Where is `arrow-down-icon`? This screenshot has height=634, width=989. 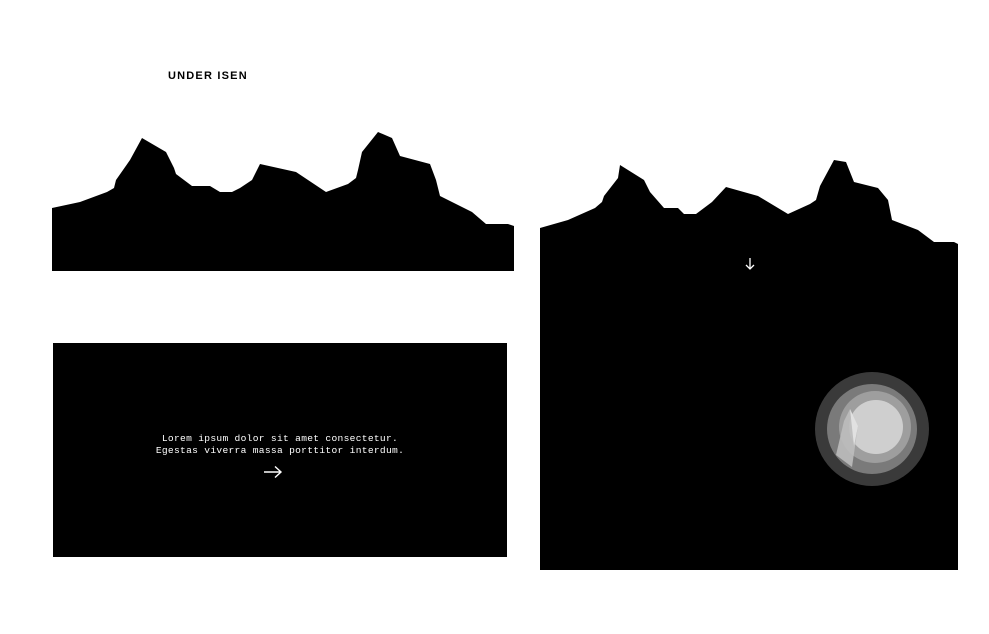
arrow-down-icon is located at coordinates (750, 264).